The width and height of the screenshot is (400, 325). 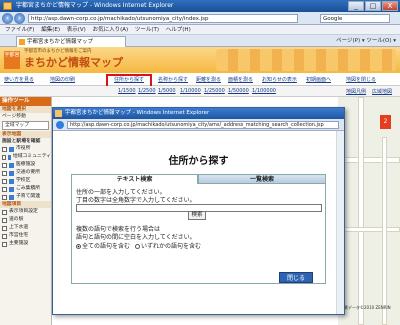 What do you see at coordinates (78, 246) in the screenshot?
I see `radio-all-words` at bounding box center [78, 246].